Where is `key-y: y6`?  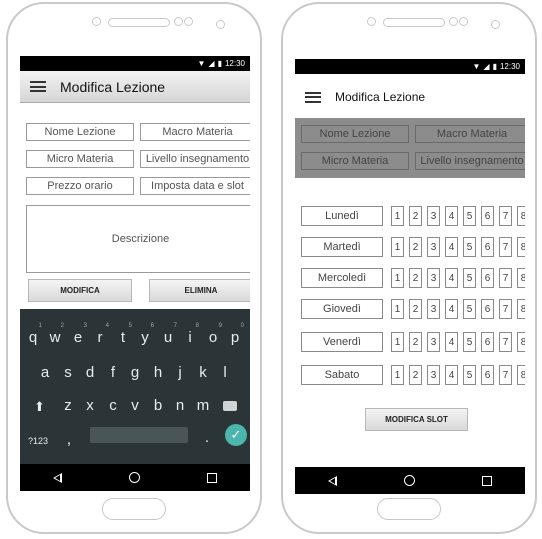
key-y: y6 is located at coordinates (145, 334).